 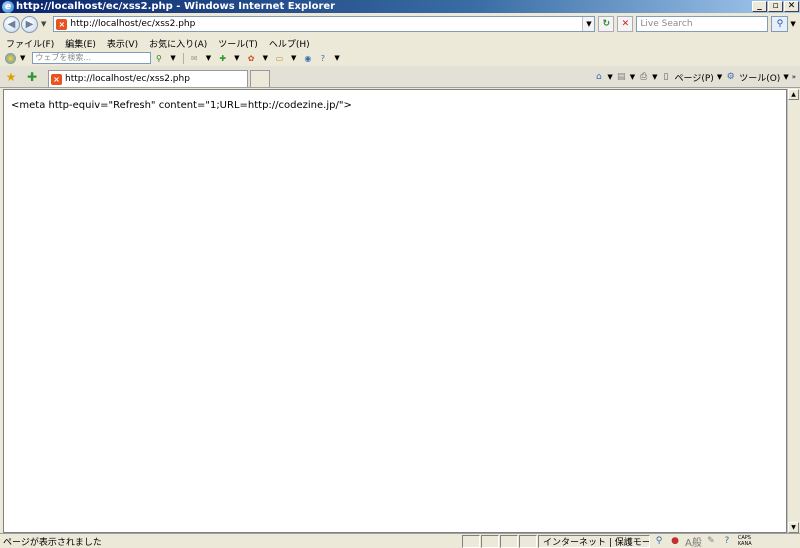 What do you see at coordinates (32, 77) in the screenshot?
I see `add-favorites-icon: ✚` at bounding box center [32, 77].